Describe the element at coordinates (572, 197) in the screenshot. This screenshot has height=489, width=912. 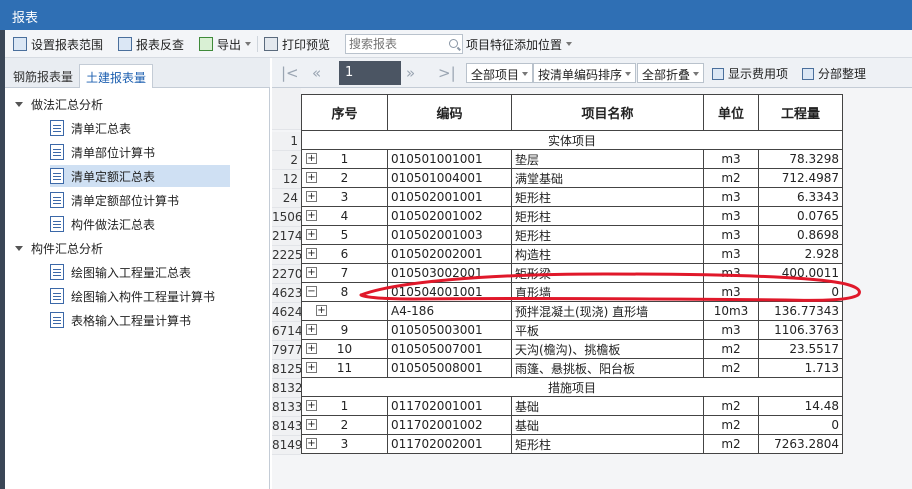
I see `table-row: +3 010502001001 矩形柱 m3 6.3343` at that location.